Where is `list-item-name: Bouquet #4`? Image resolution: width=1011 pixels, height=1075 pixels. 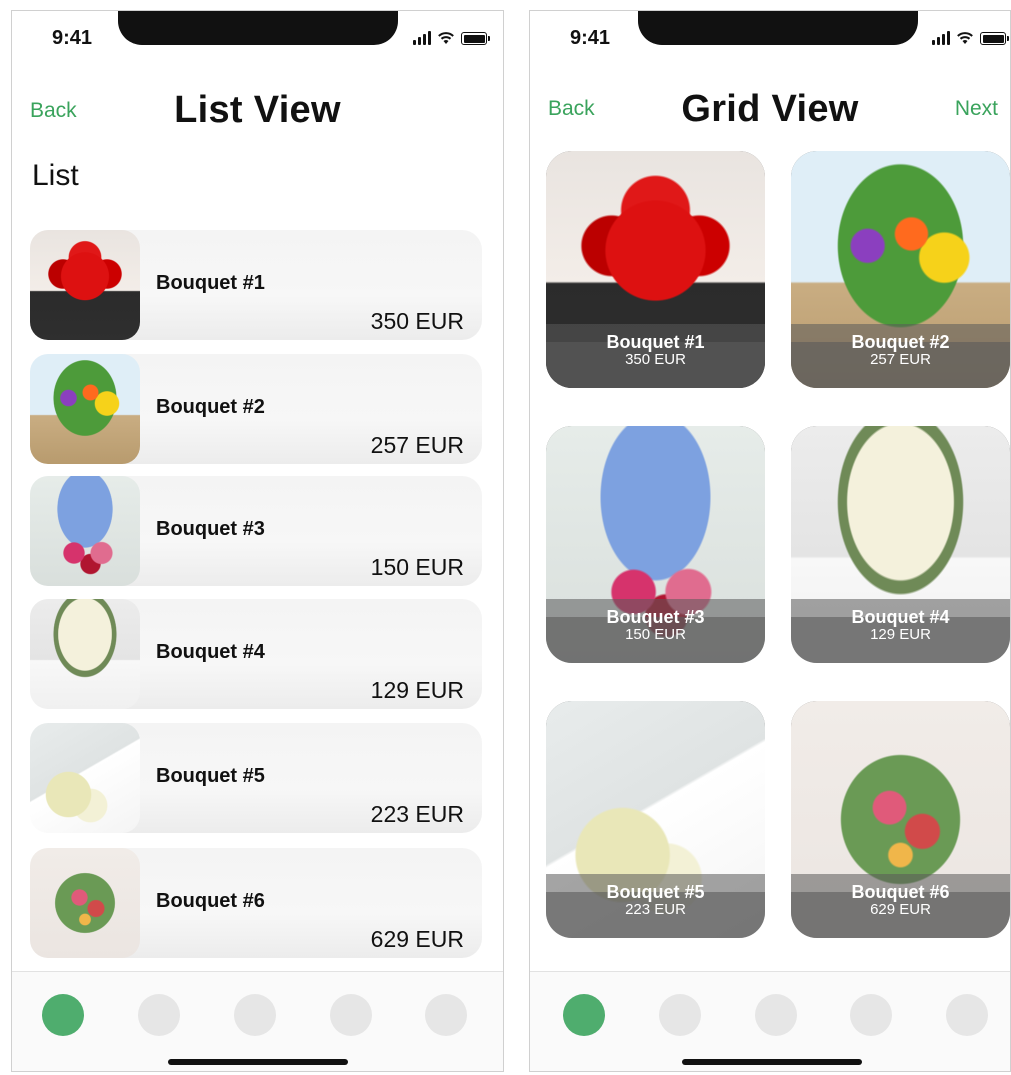 list-item-name: Bouquet #4 is located at coordinates (210, 652).